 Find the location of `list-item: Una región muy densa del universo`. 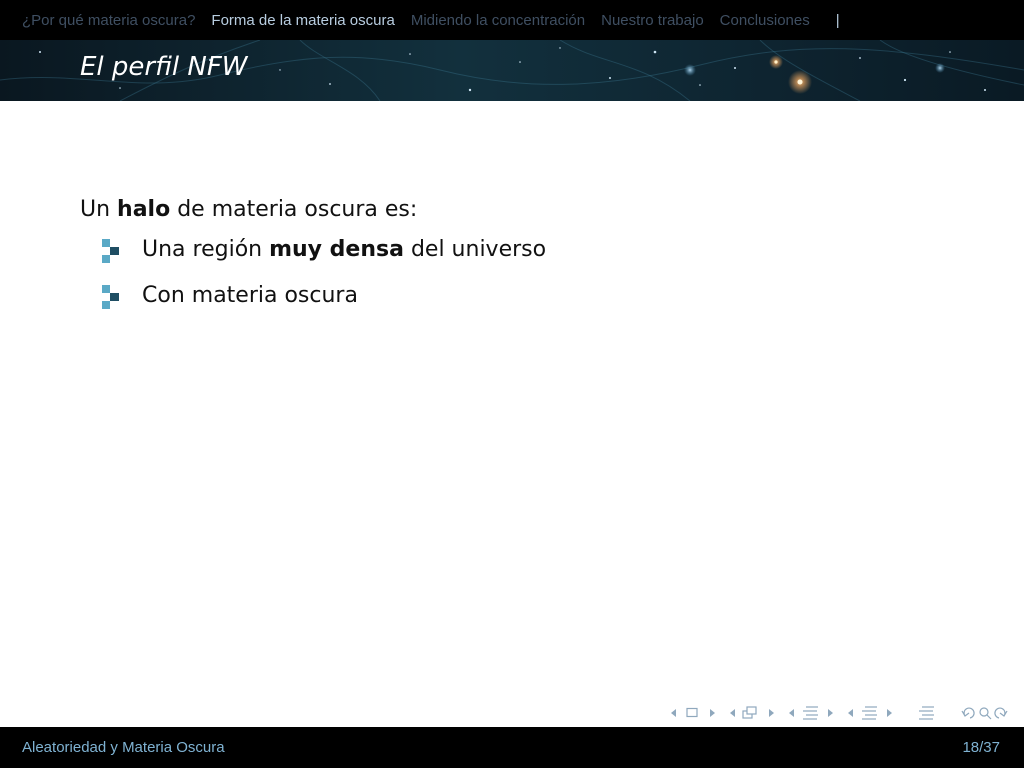

list-item: Una región muy densa del universo is located at coordinates (313, 250).